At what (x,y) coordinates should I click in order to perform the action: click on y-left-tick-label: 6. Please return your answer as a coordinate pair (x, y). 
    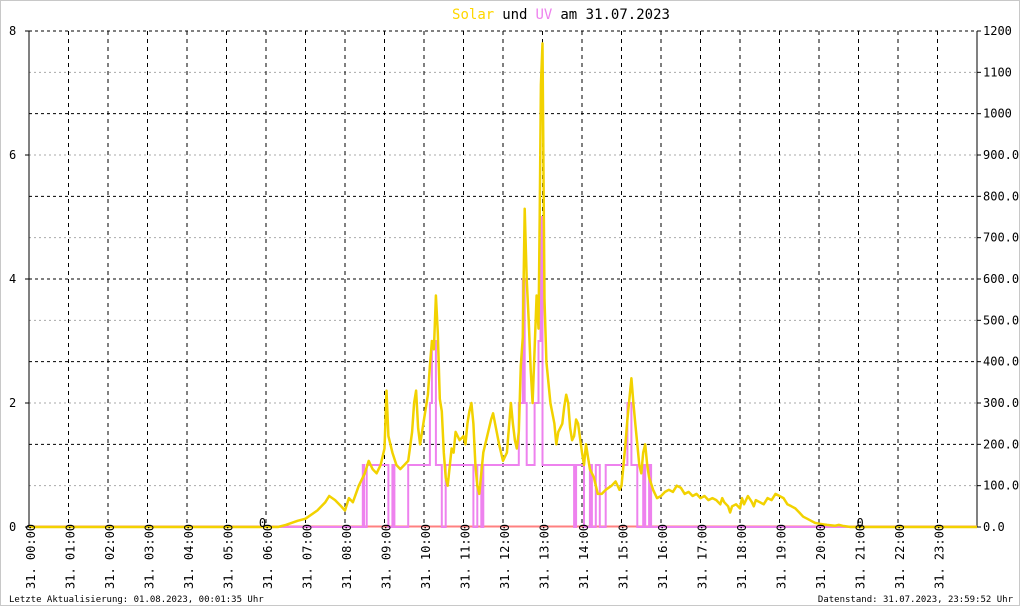
    Looking at the image, I should click on (12, 155).